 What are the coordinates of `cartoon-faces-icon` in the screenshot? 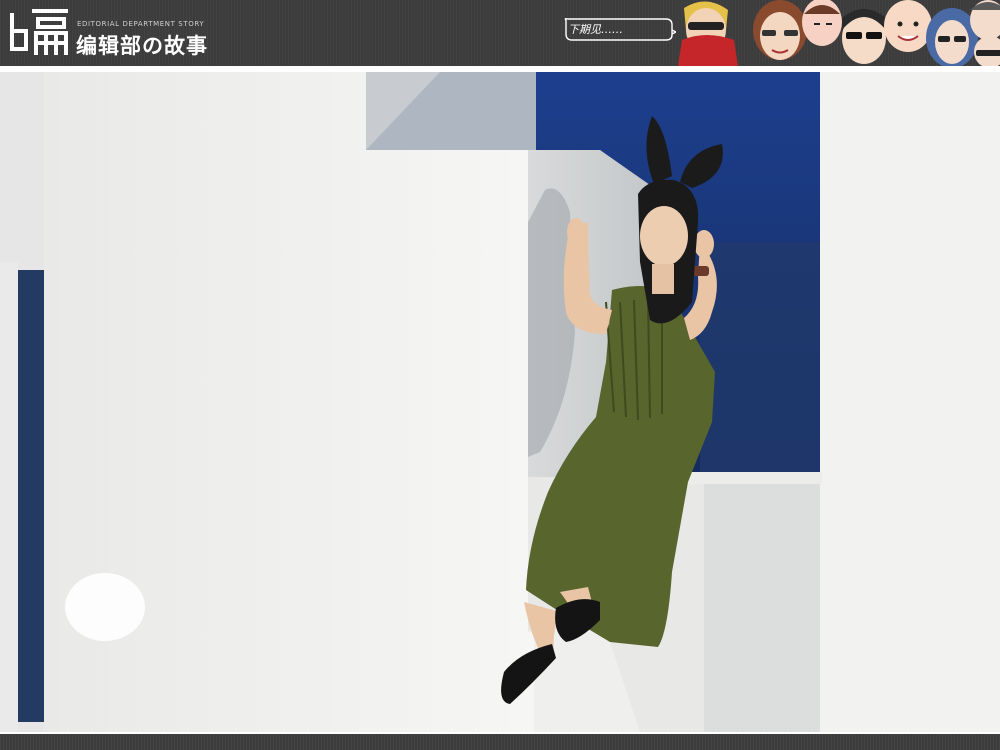 It's located at (839, 33).